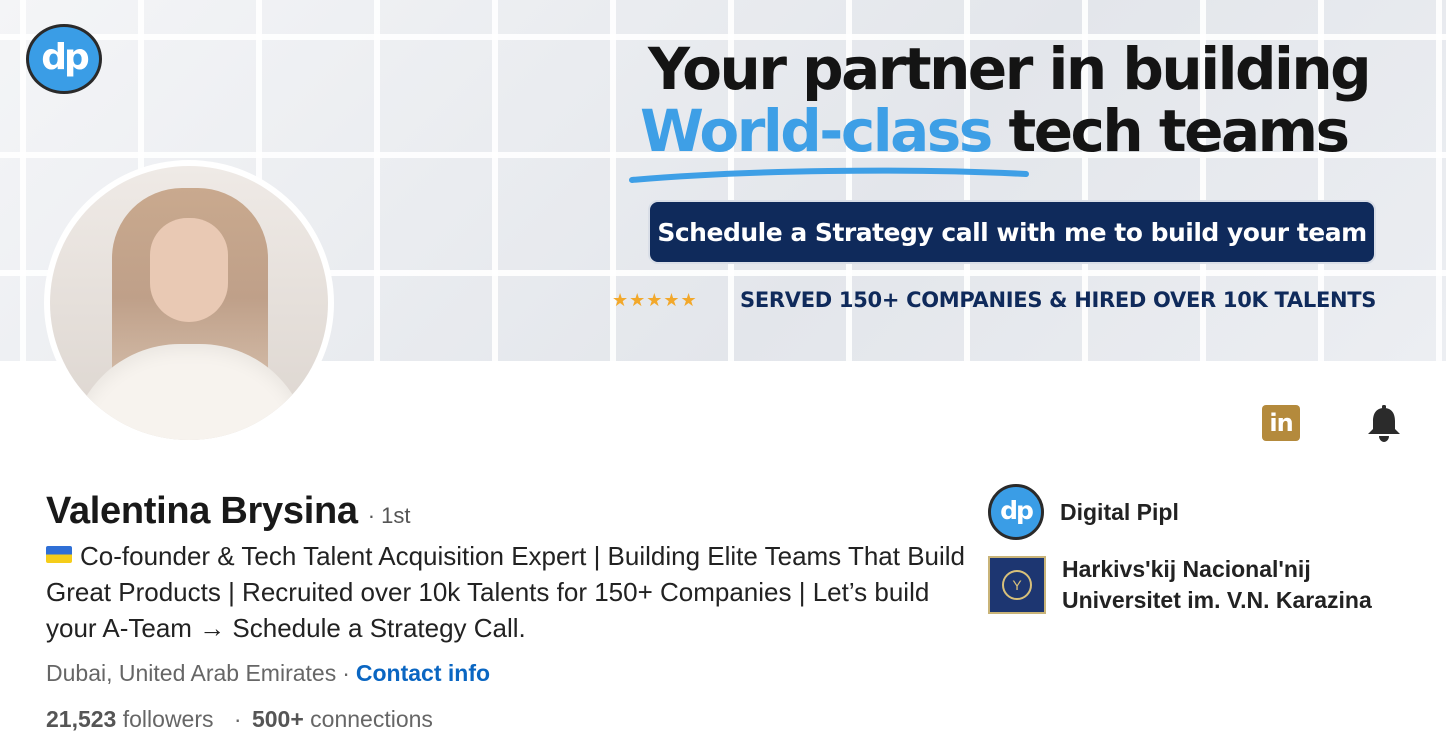 The image size is (1446, 744). I want to click on avatar-photo, so click(189, 303).